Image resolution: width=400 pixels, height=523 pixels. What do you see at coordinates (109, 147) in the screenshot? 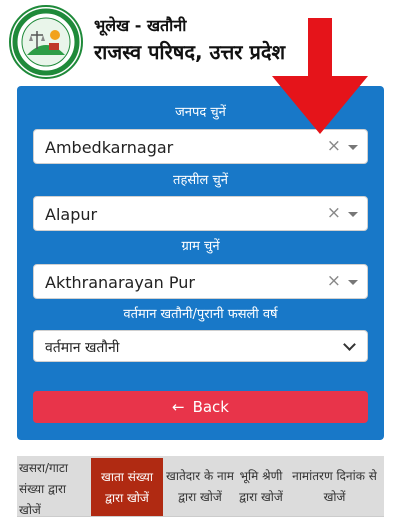
I see `district-value: Ambedkarnagar` at bounding box center [109, 147].